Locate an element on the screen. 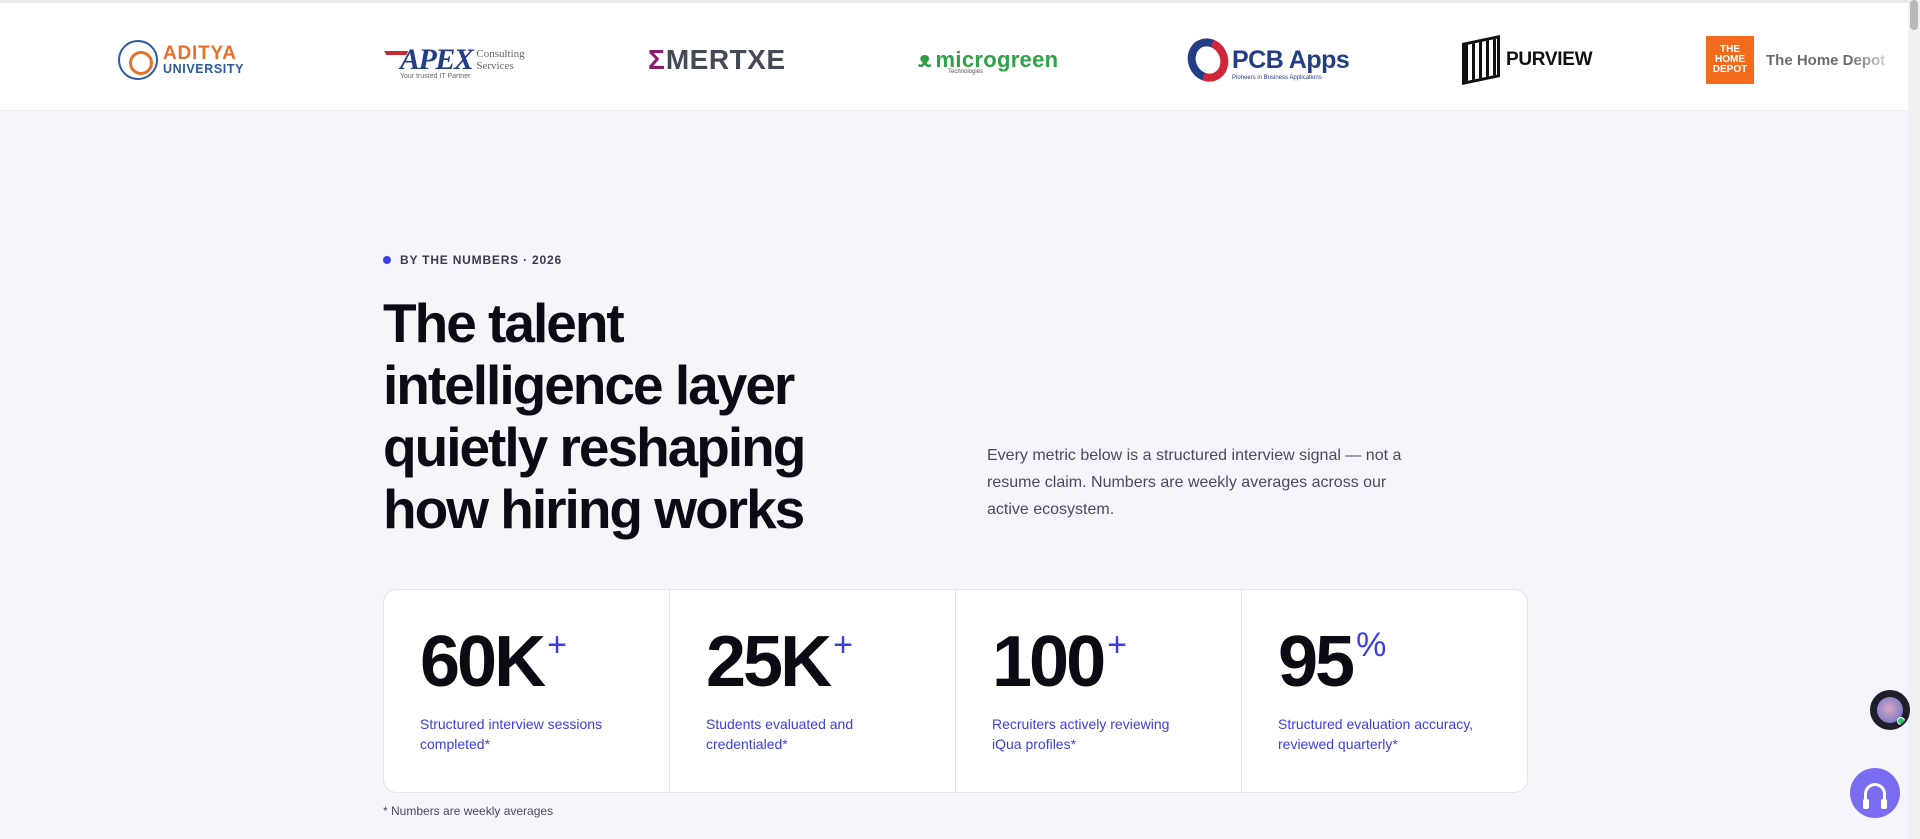 The image size is (1920, 839). aditya-logo-line1: ADITYA is located at coordinates (200, 54).